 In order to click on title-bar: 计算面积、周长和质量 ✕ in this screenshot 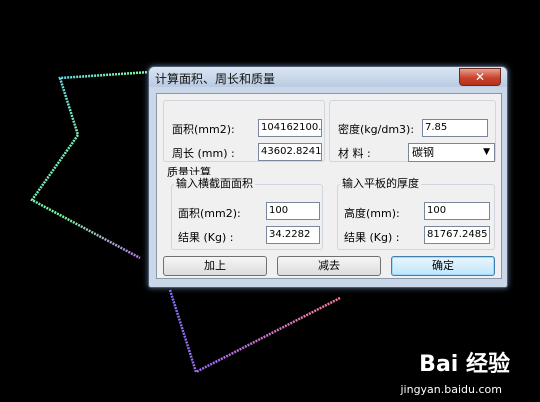, I will do `click(328, 77)`.